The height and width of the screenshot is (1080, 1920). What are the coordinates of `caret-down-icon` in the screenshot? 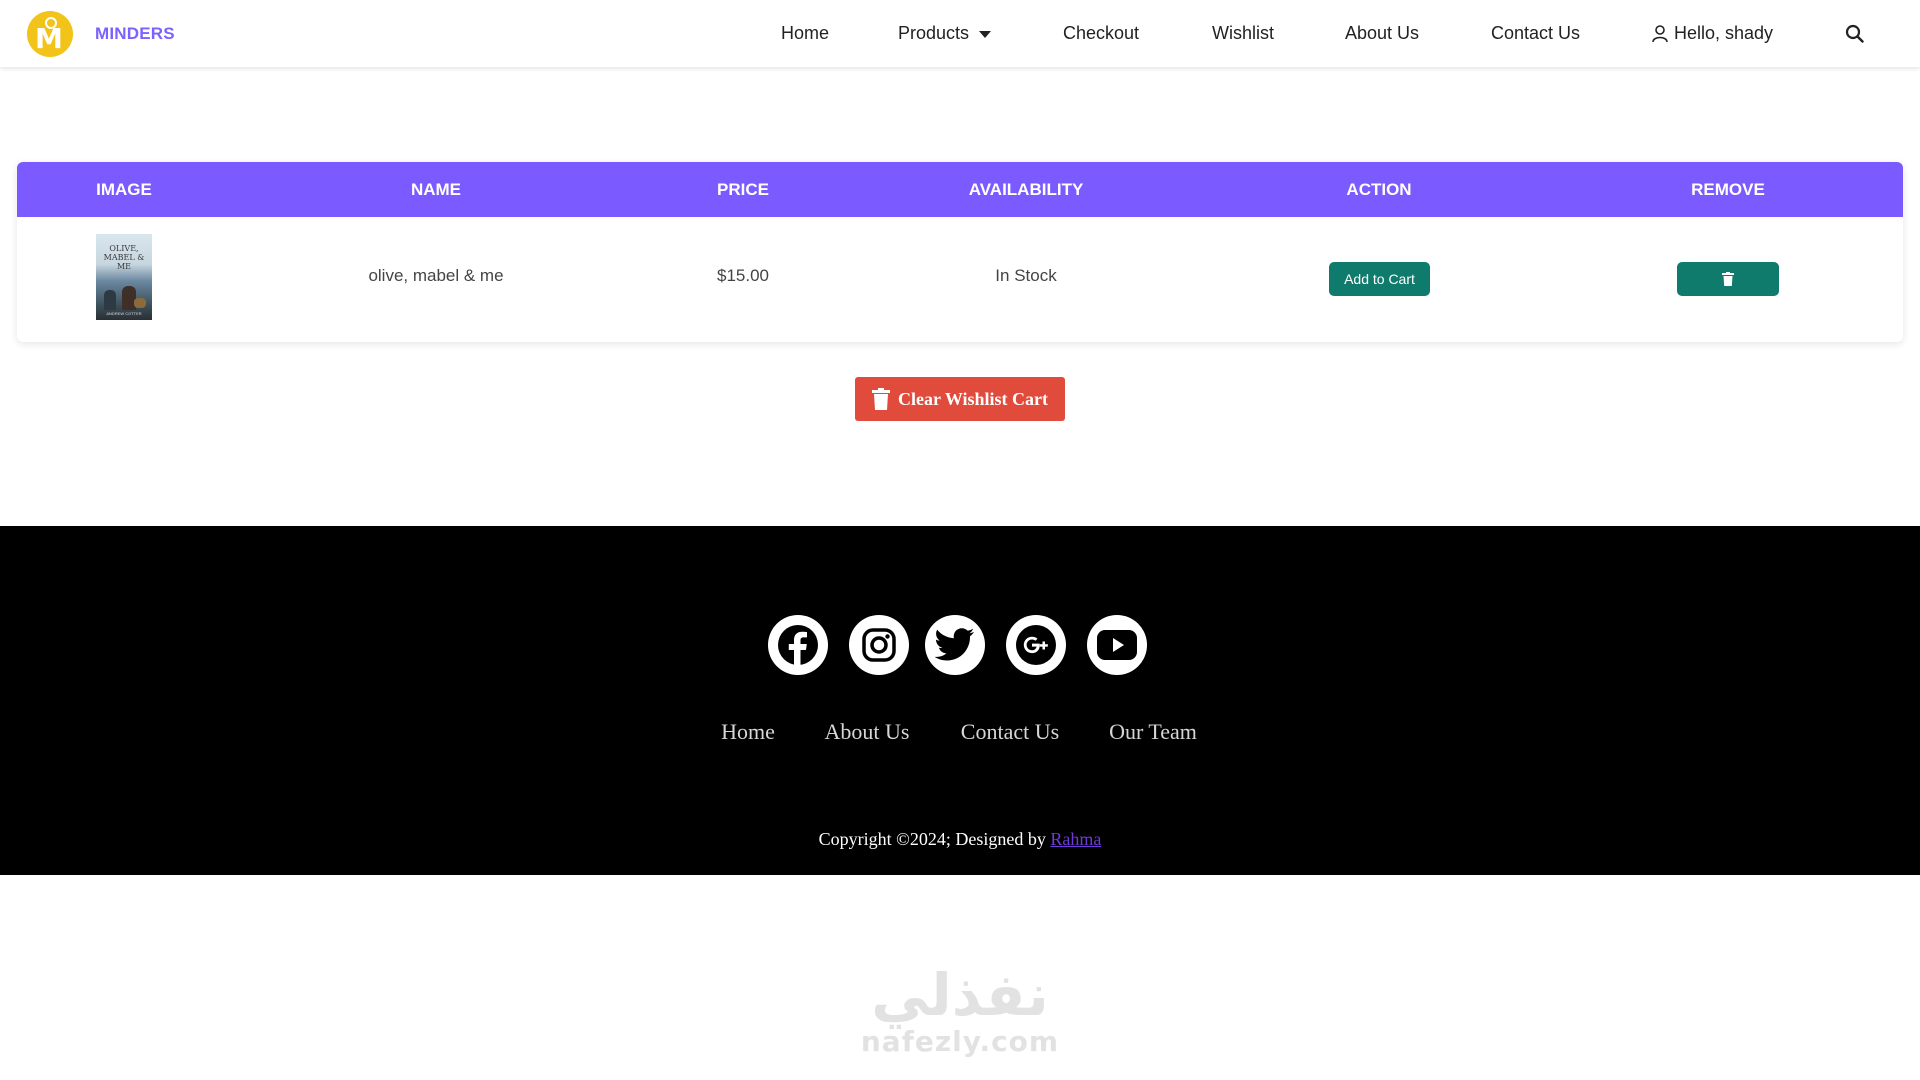 It's located at (985, 34).